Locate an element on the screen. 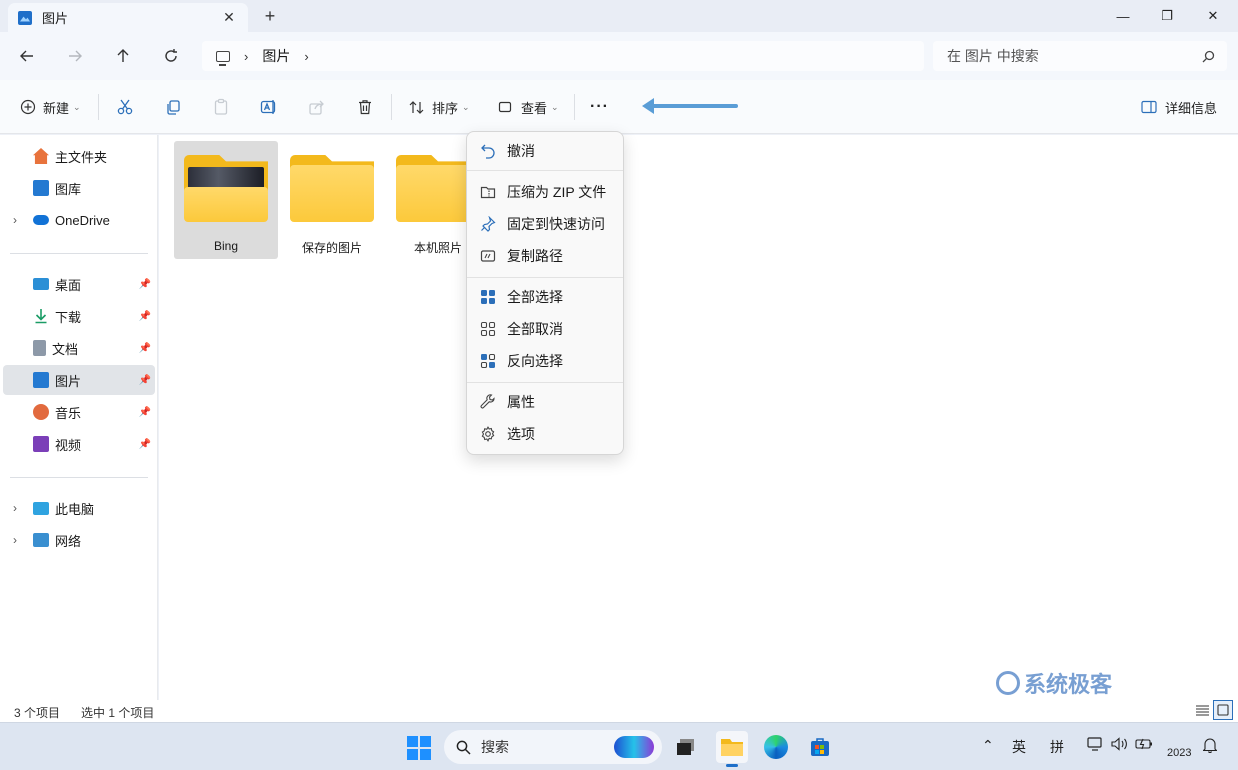 The image size is (1238, 770). forward-icon is located at coordinates (75, 56).